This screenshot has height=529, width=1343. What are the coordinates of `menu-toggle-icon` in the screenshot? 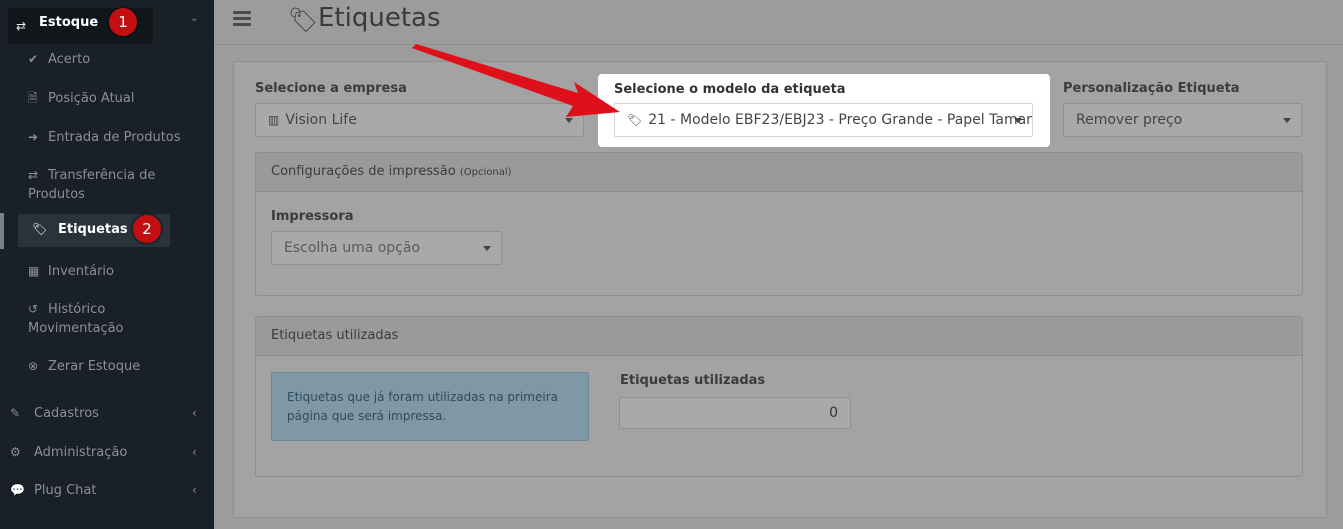 It's located at (242, 20).